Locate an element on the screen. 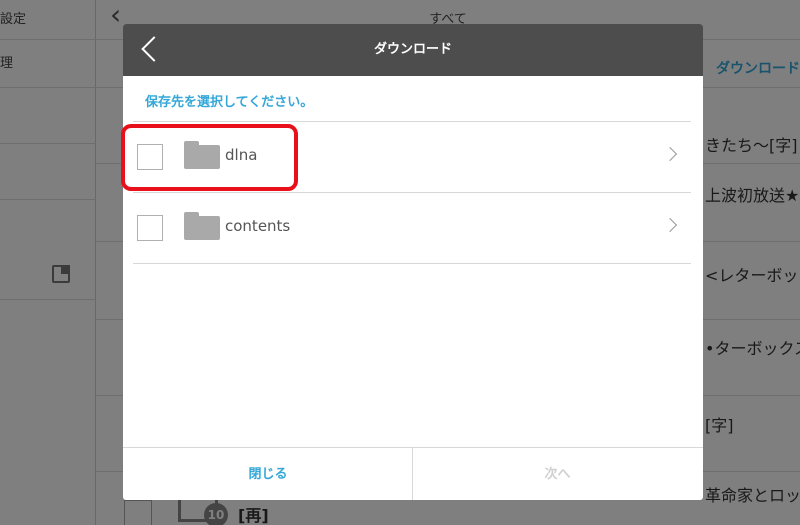 This screenshot has width=800, height=525. dialog-header: ダウンロード is located at coordinates (413, 50).